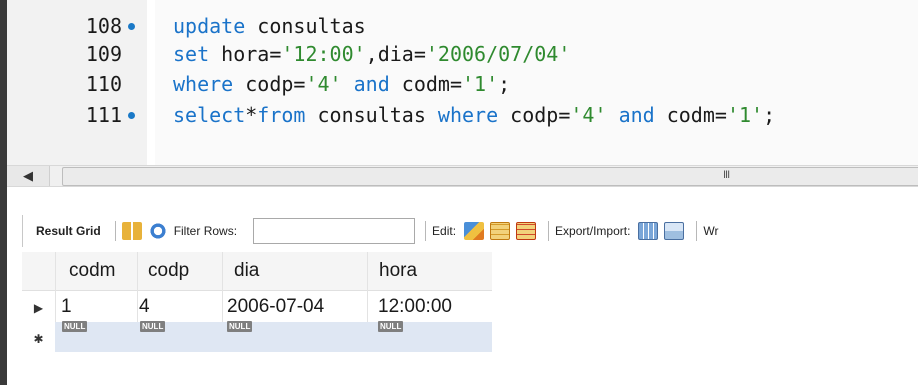  I want to click on new-row, so click(273, 337).